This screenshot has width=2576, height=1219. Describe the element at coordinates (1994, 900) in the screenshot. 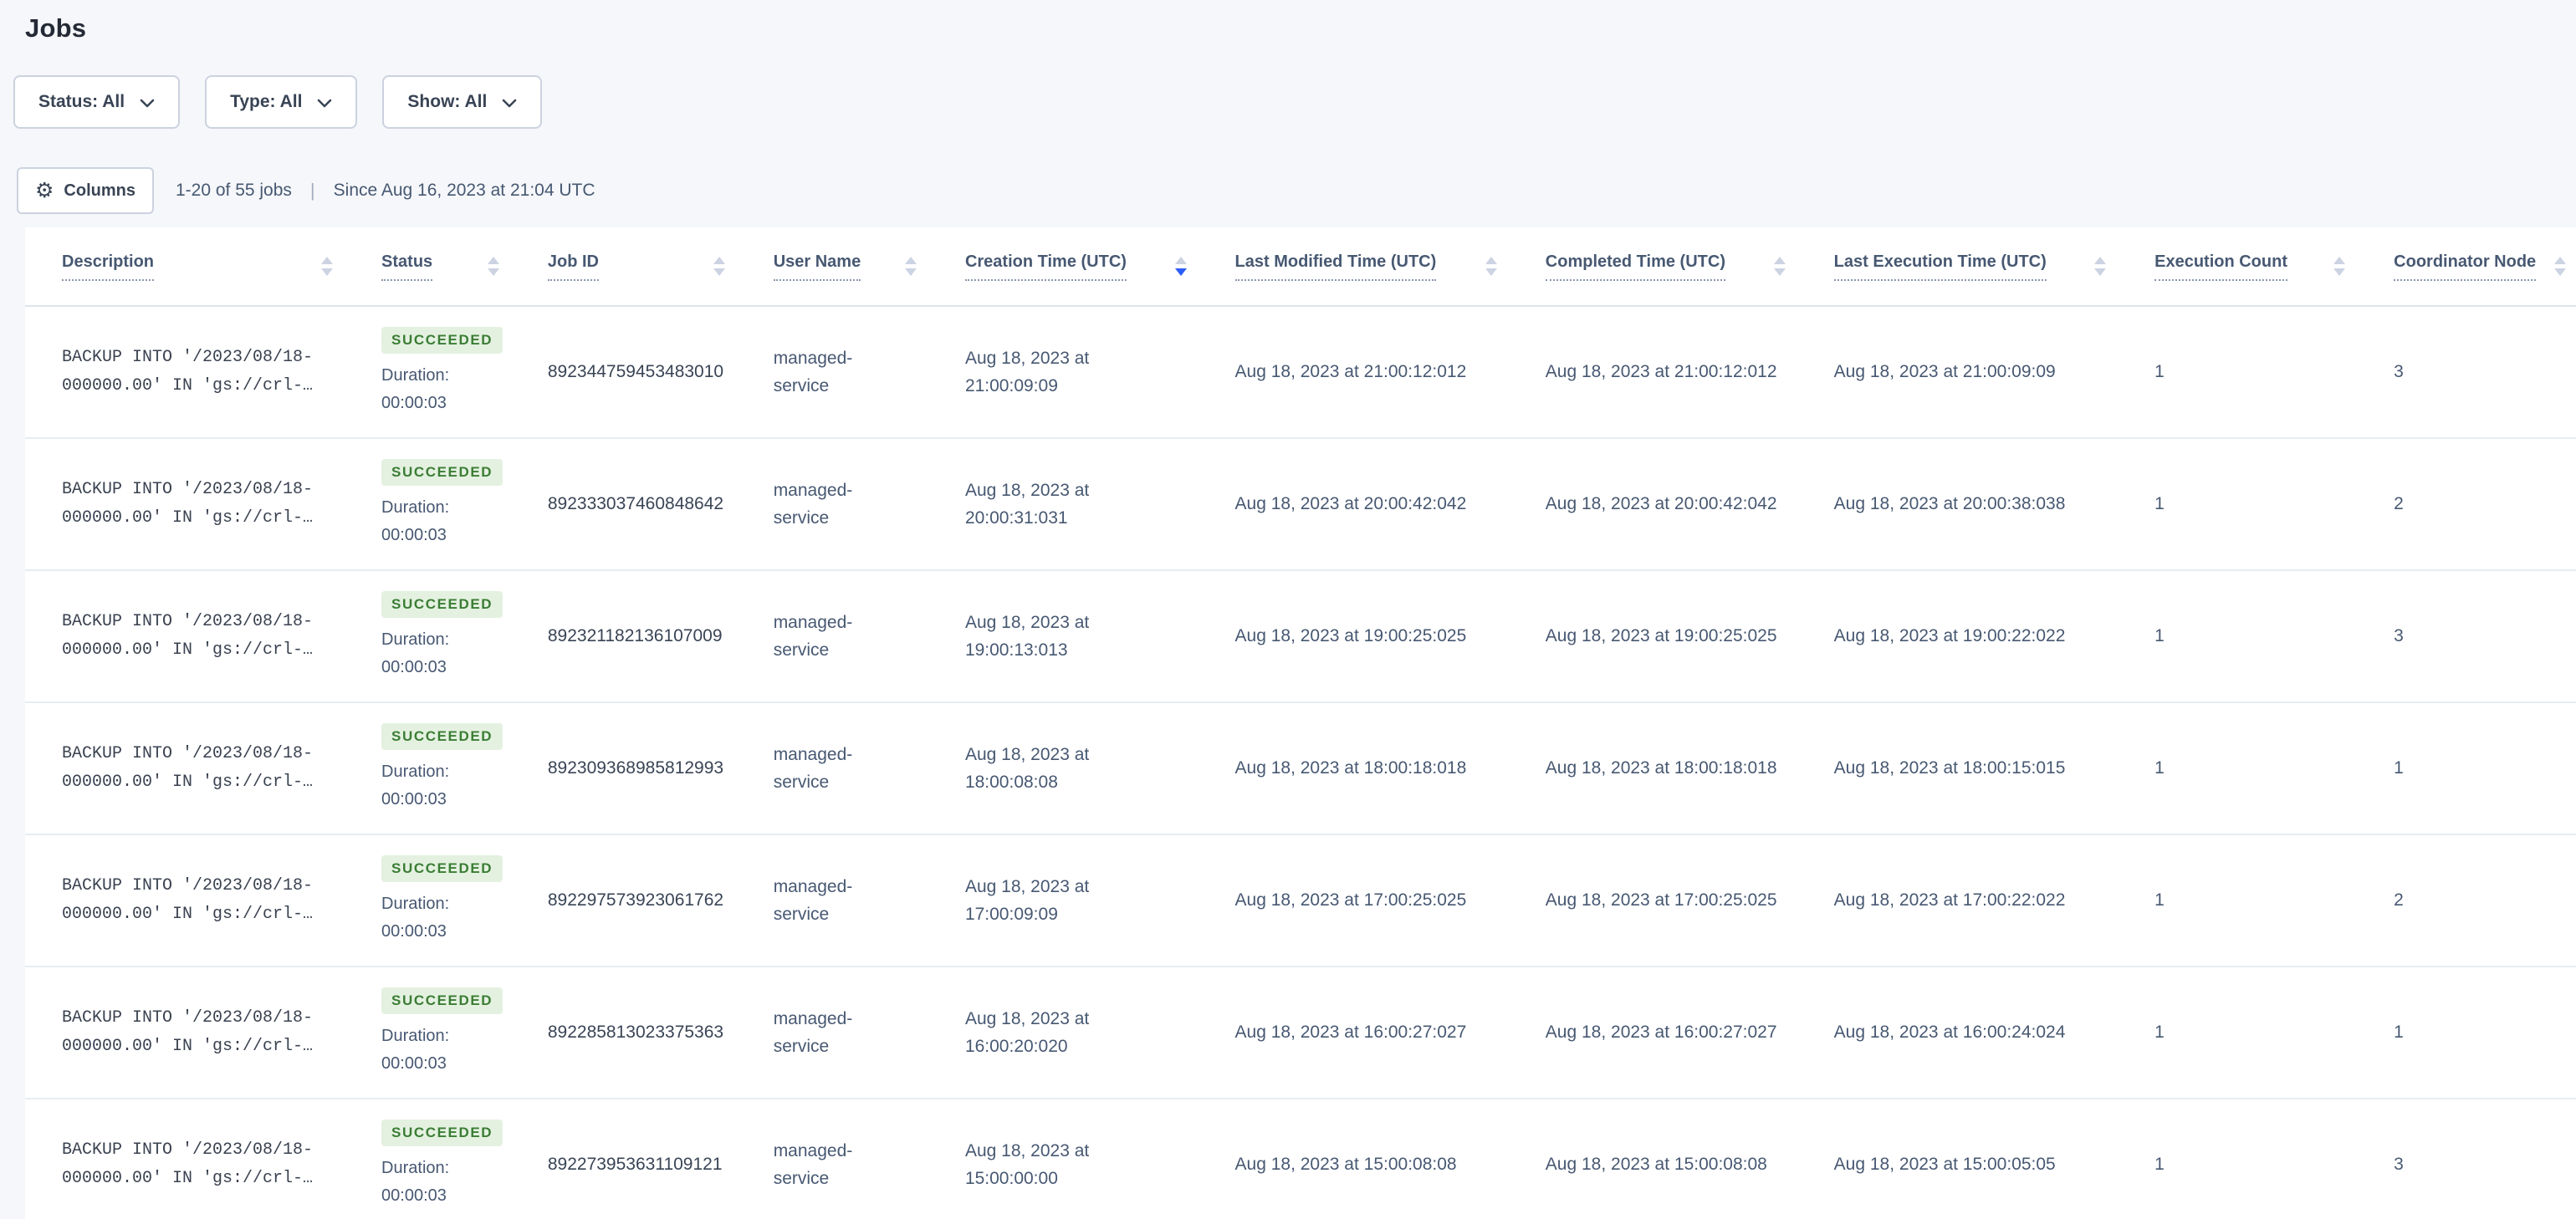

I see `last-execution-time-cell: Aug 18, 2023 at 17:00:22:022` at that location.